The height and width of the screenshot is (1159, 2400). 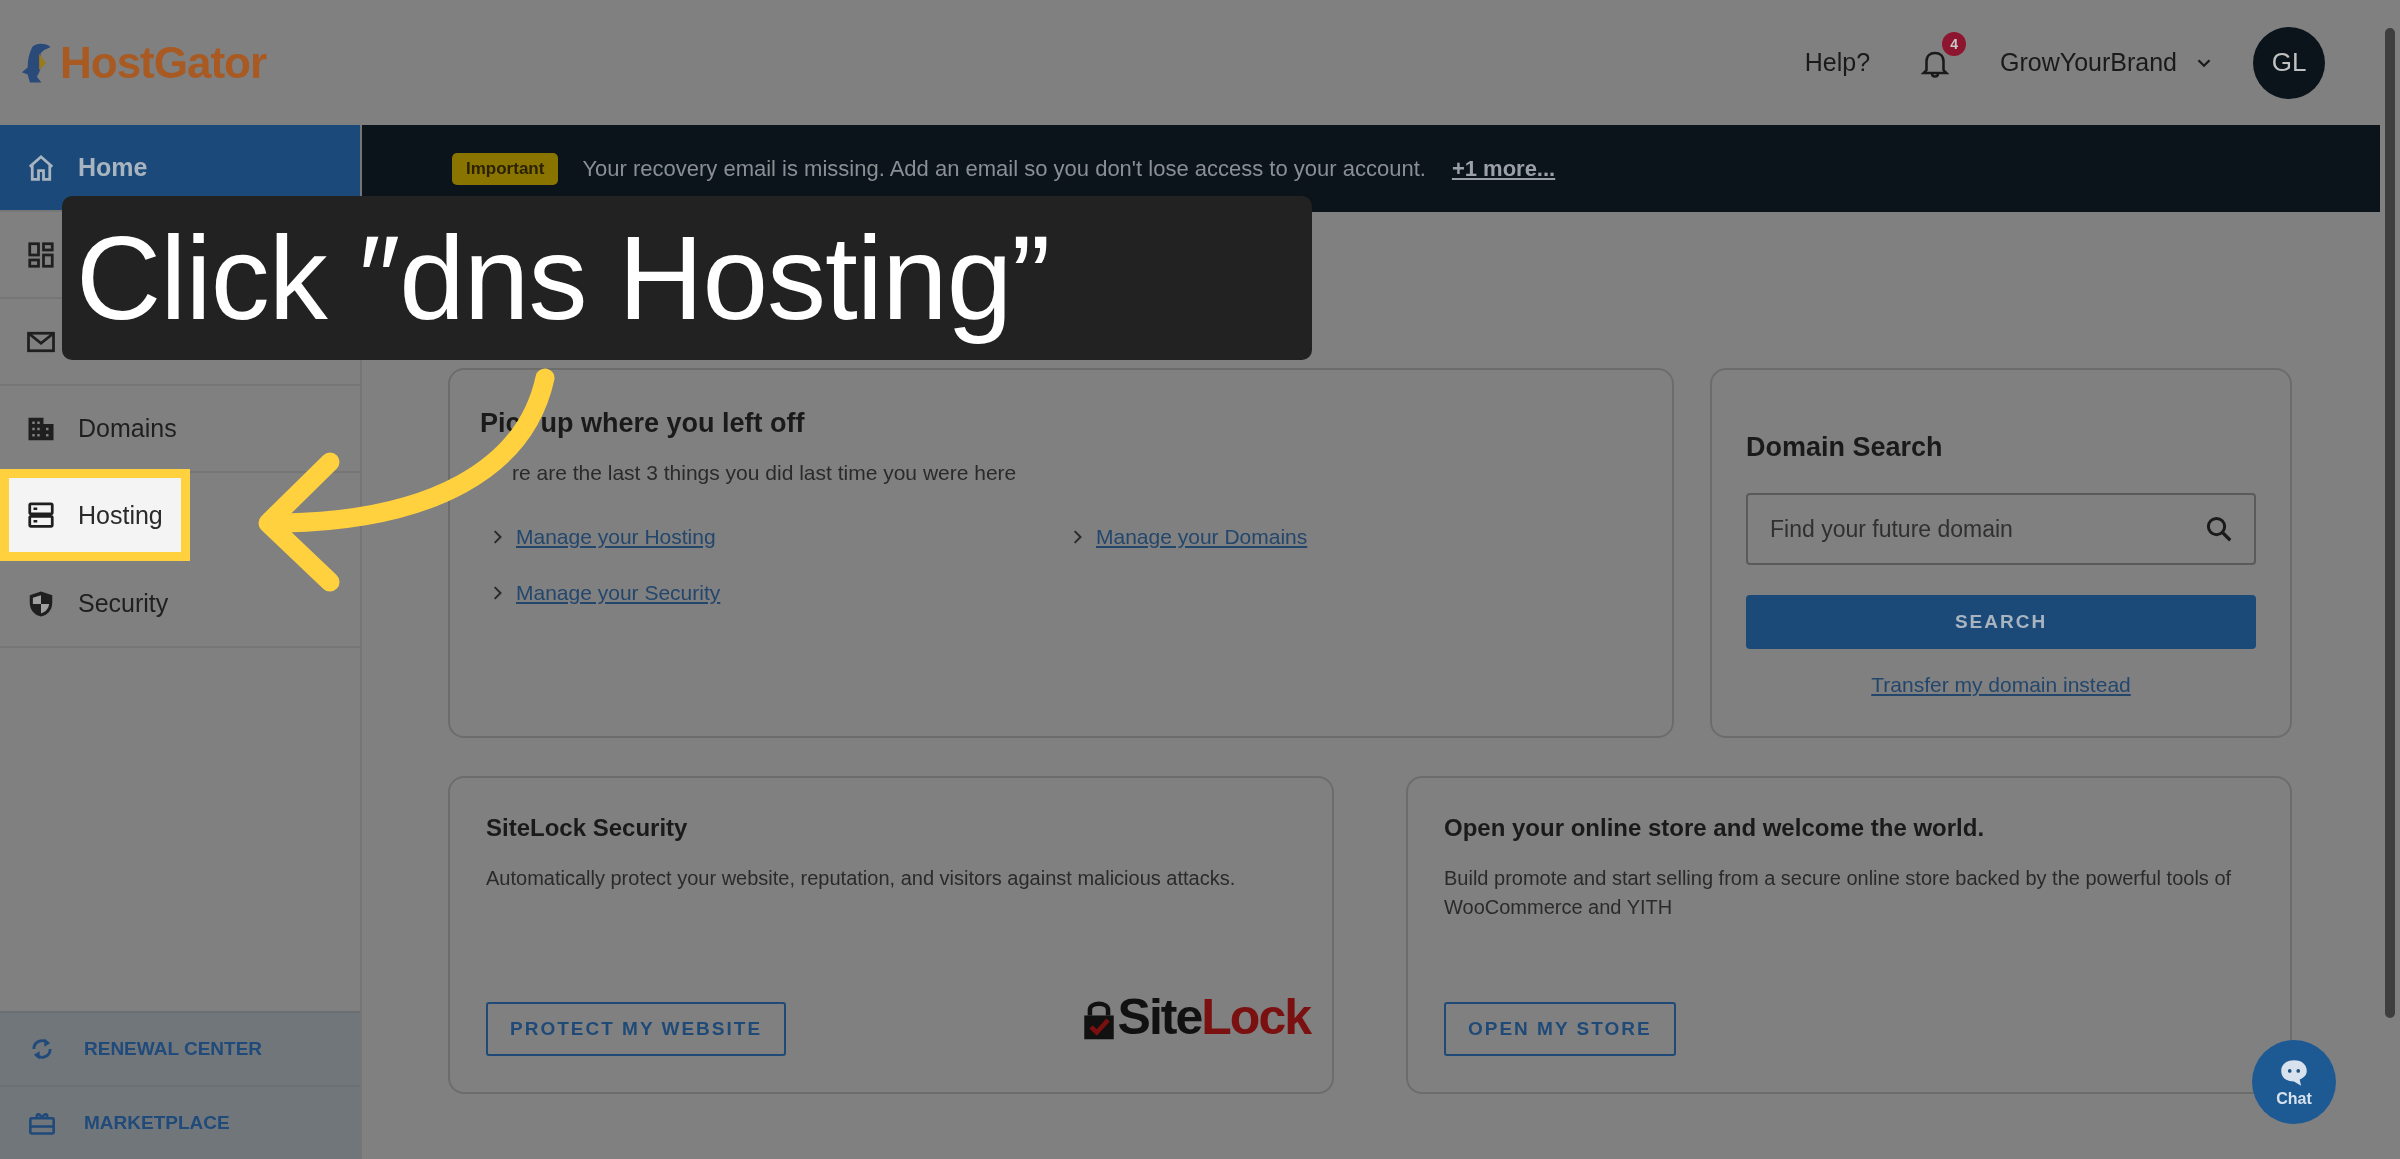 I want to click on card-subtitle: re are the last 3 things you did last time you were here, so click(x=764, y=473).